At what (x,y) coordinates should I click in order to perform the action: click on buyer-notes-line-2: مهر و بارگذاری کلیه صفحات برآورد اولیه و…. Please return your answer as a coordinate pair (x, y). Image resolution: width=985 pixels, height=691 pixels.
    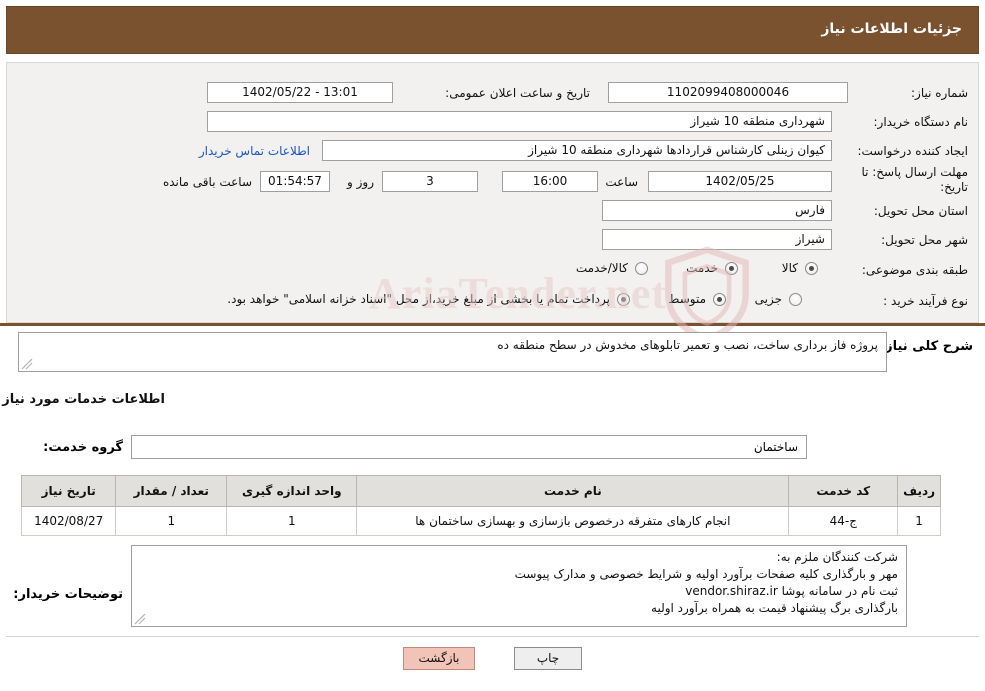
    Looking at the image, I should click on (706, 574).